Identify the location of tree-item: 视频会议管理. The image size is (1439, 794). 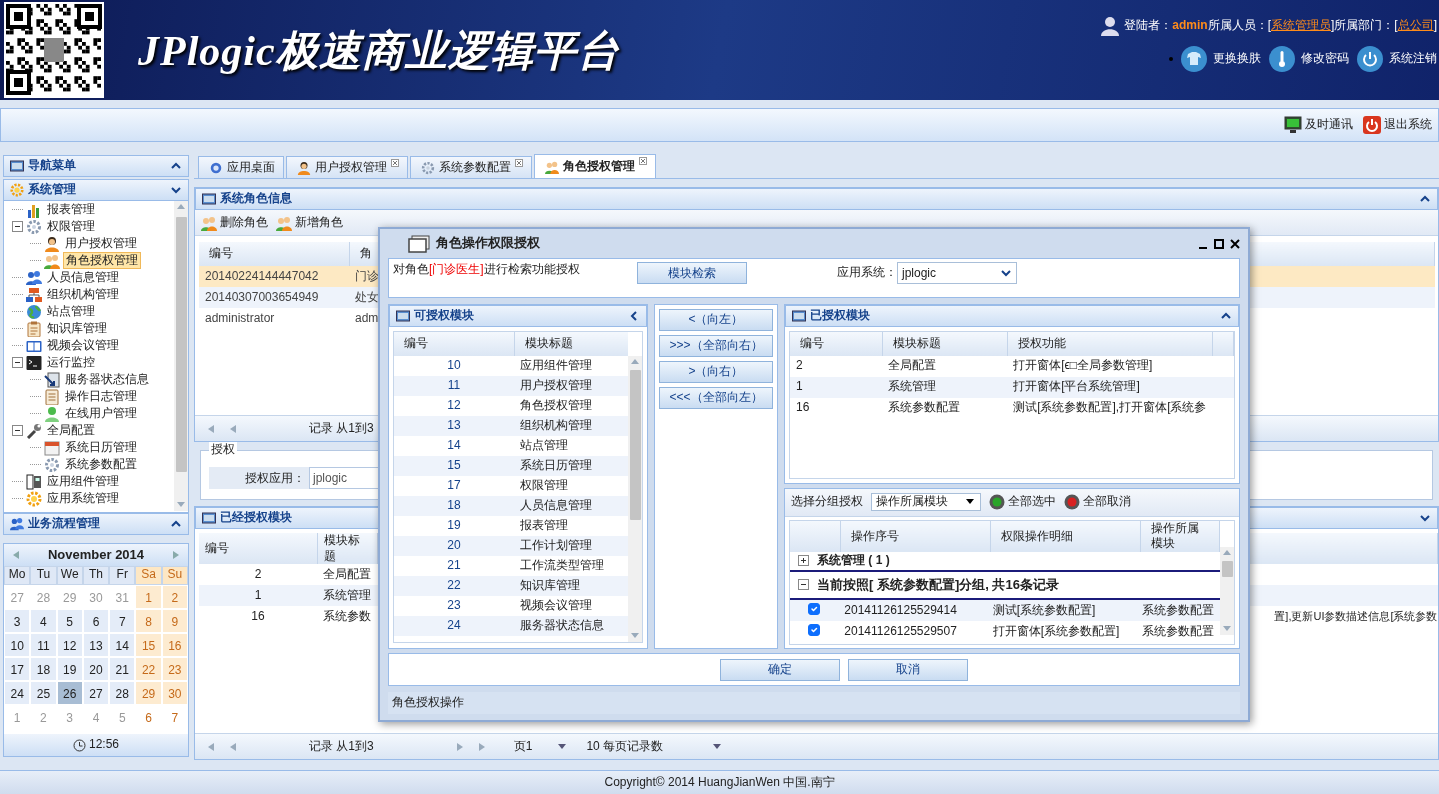
(83, 345).